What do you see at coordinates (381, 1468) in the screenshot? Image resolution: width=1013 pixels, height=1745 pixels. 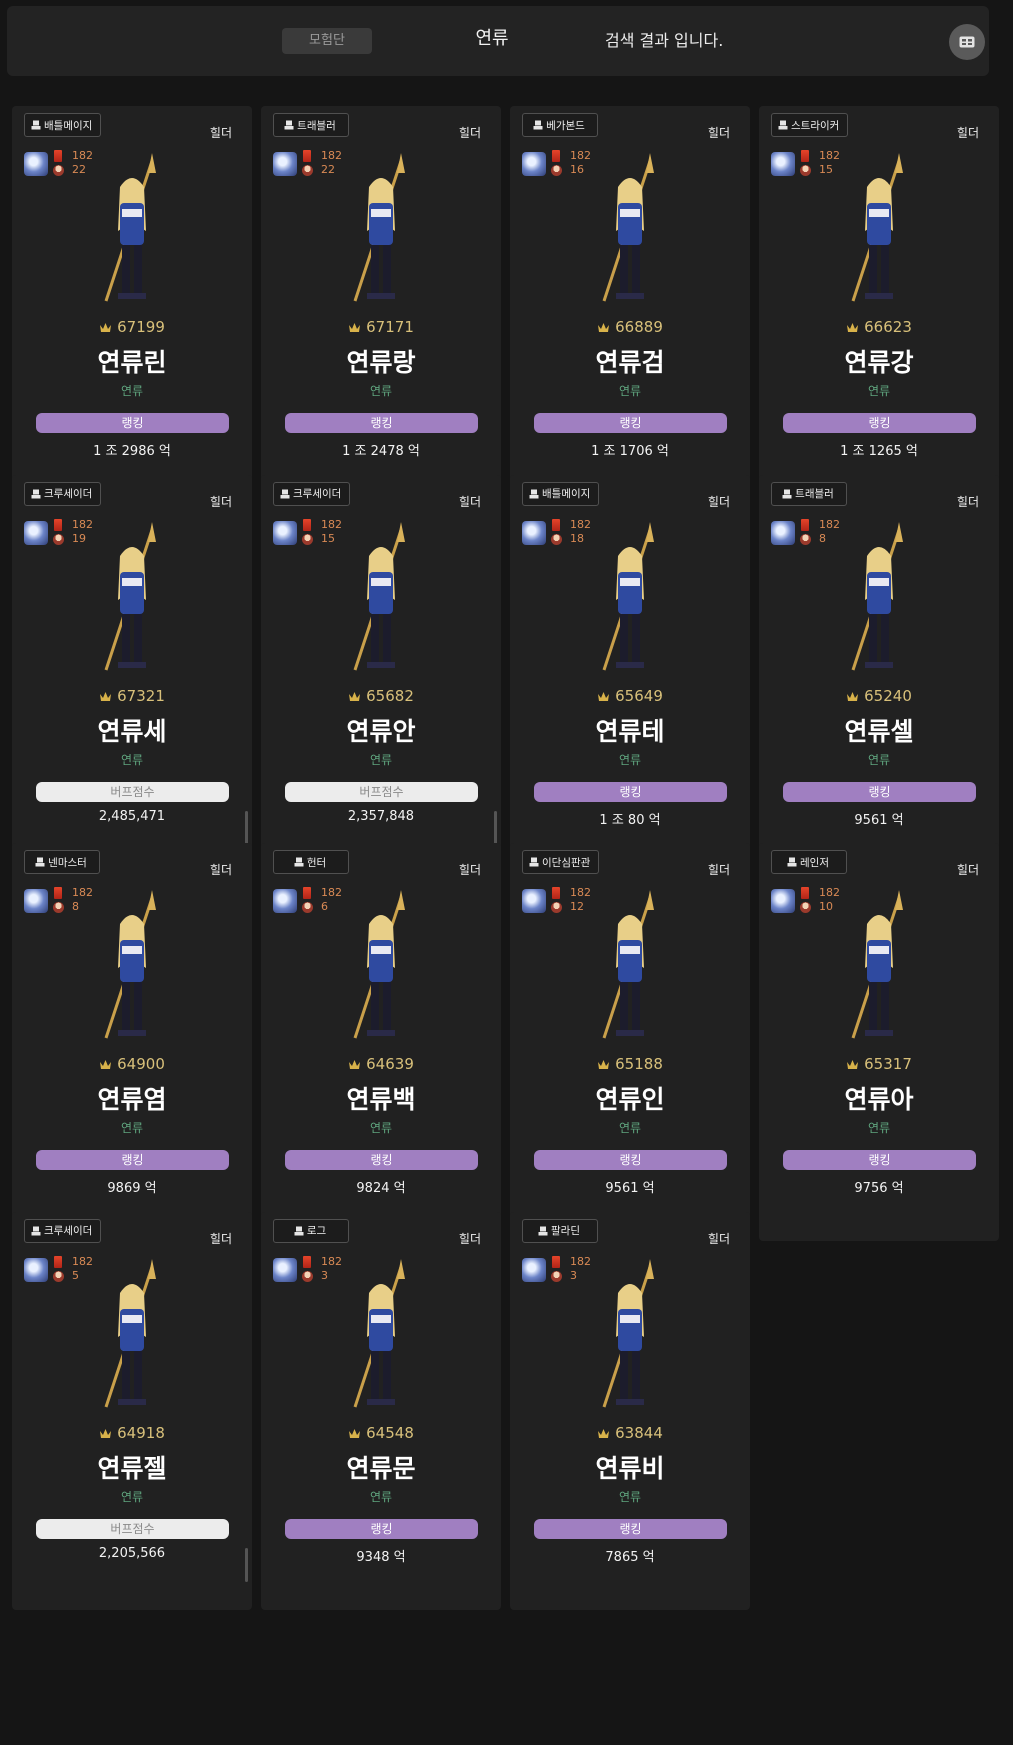 I see `character-name: 연류문` at bounding box center [381, 1468].